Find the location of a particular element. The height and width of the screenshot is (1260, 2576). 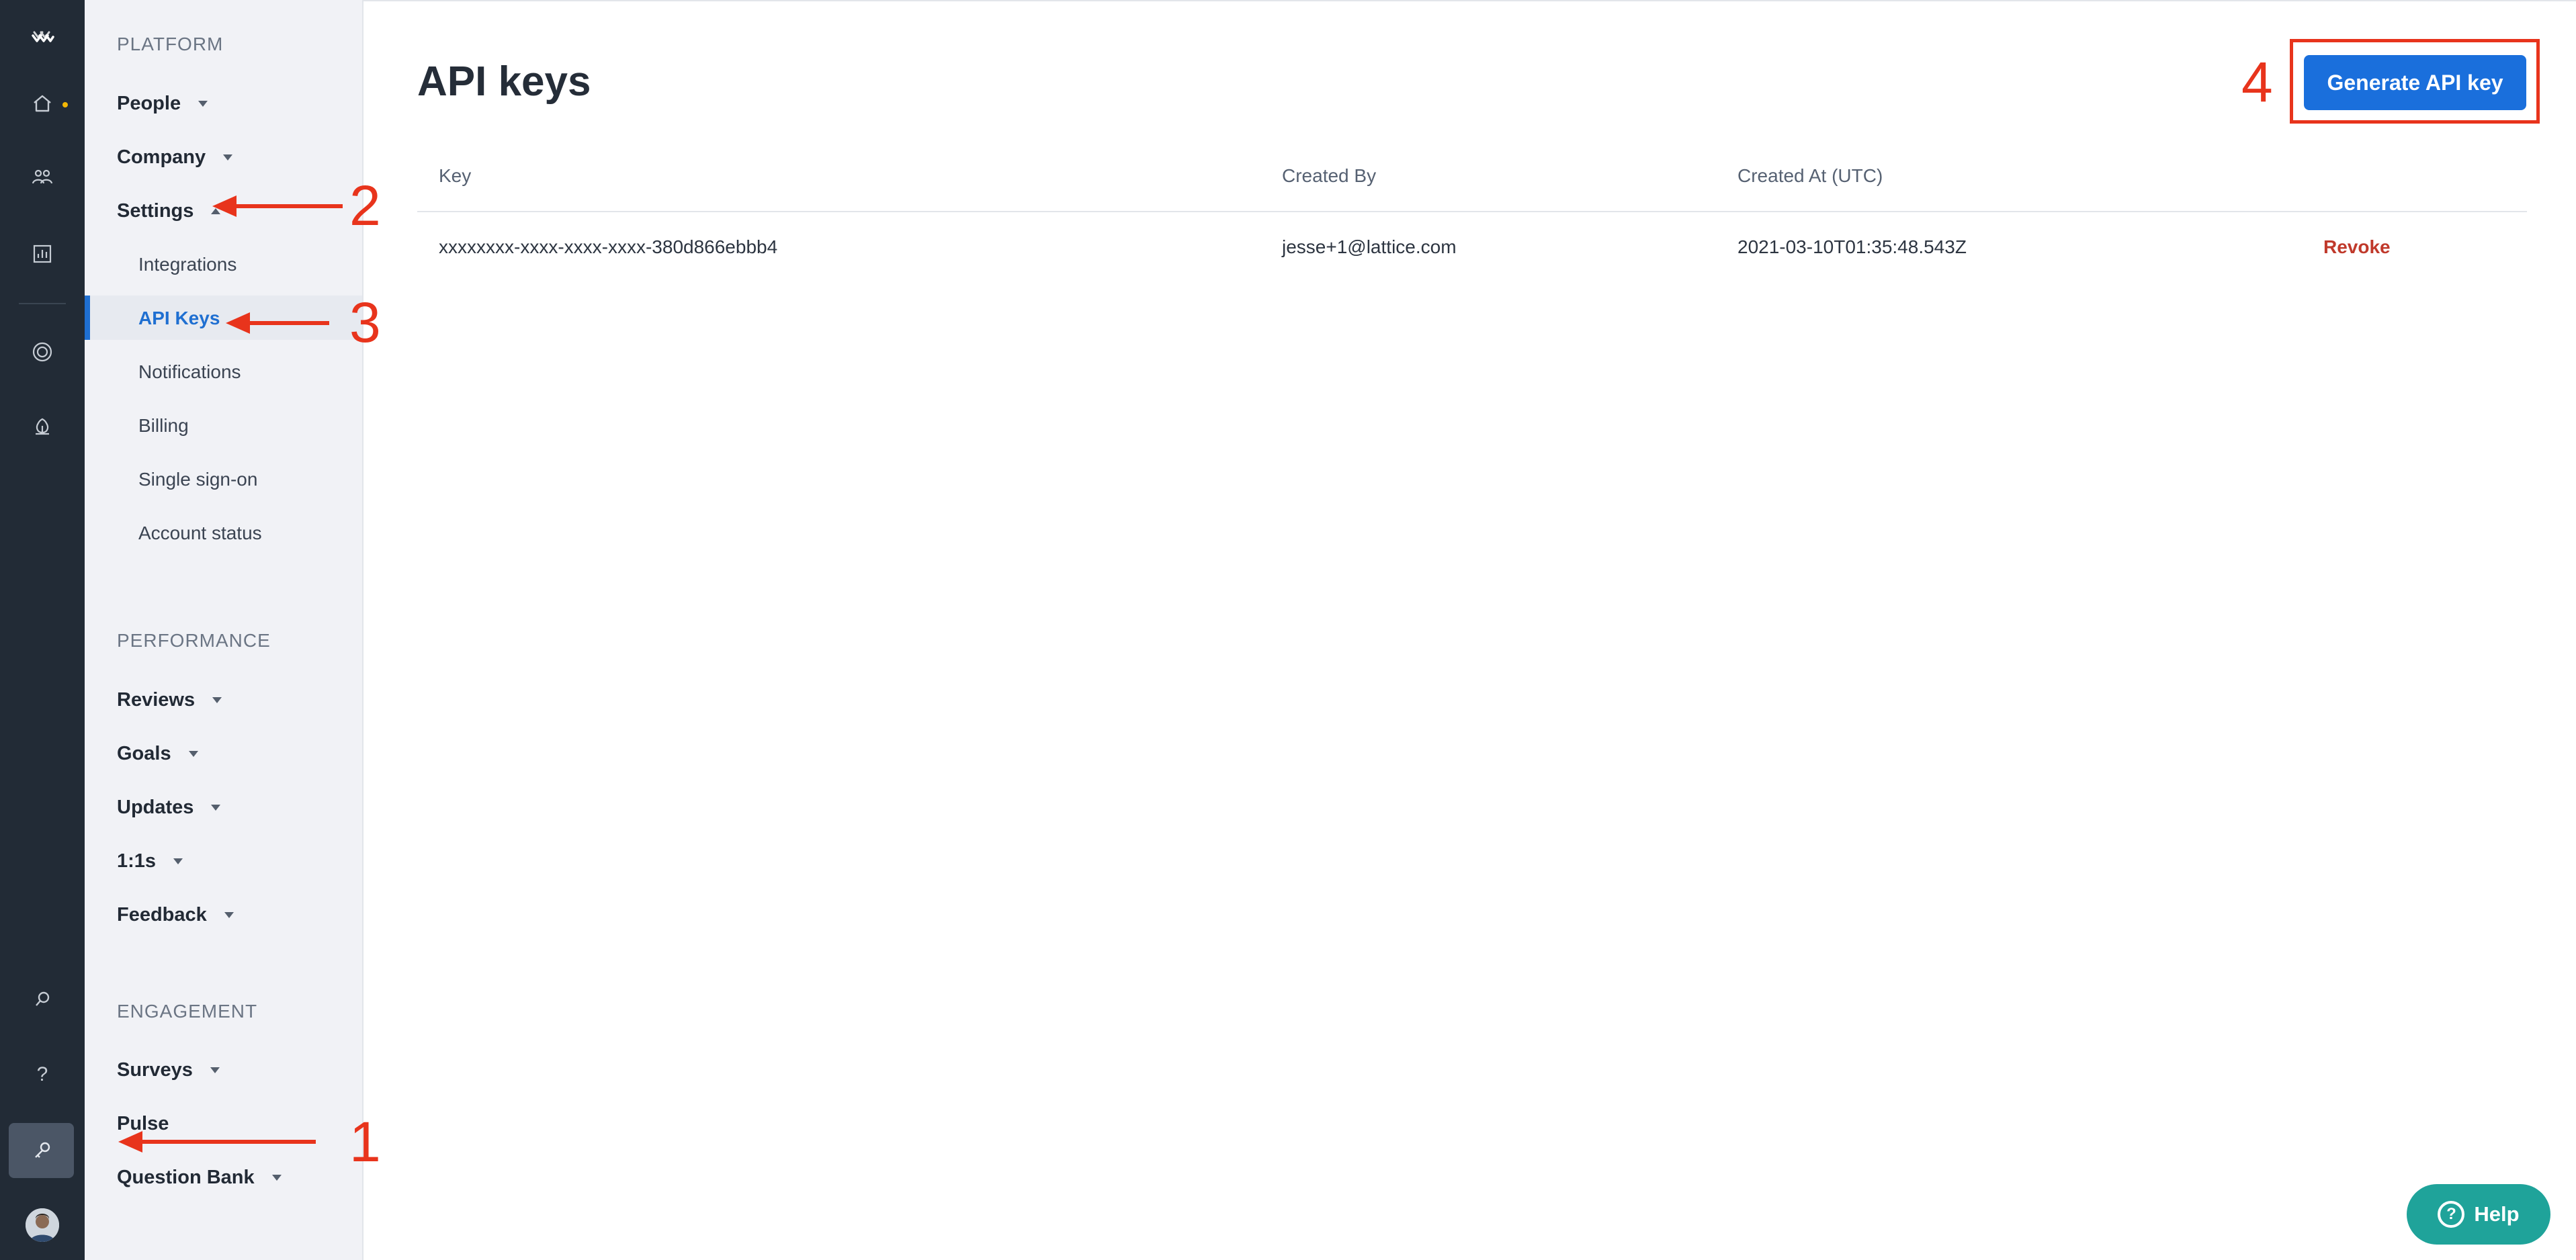

nav-label: Updates is located at coordinates (155, 807).